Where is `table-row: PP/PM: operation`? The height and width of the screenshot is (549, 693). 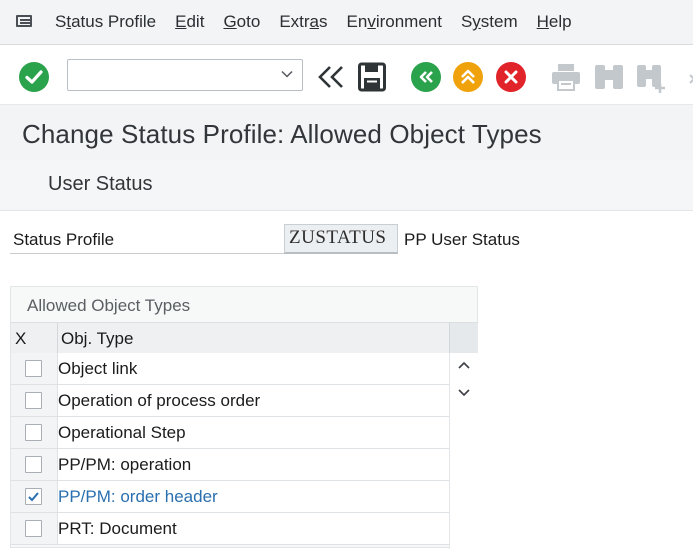
table-row: PP/PM: operation is located at coordinates (230, 465).